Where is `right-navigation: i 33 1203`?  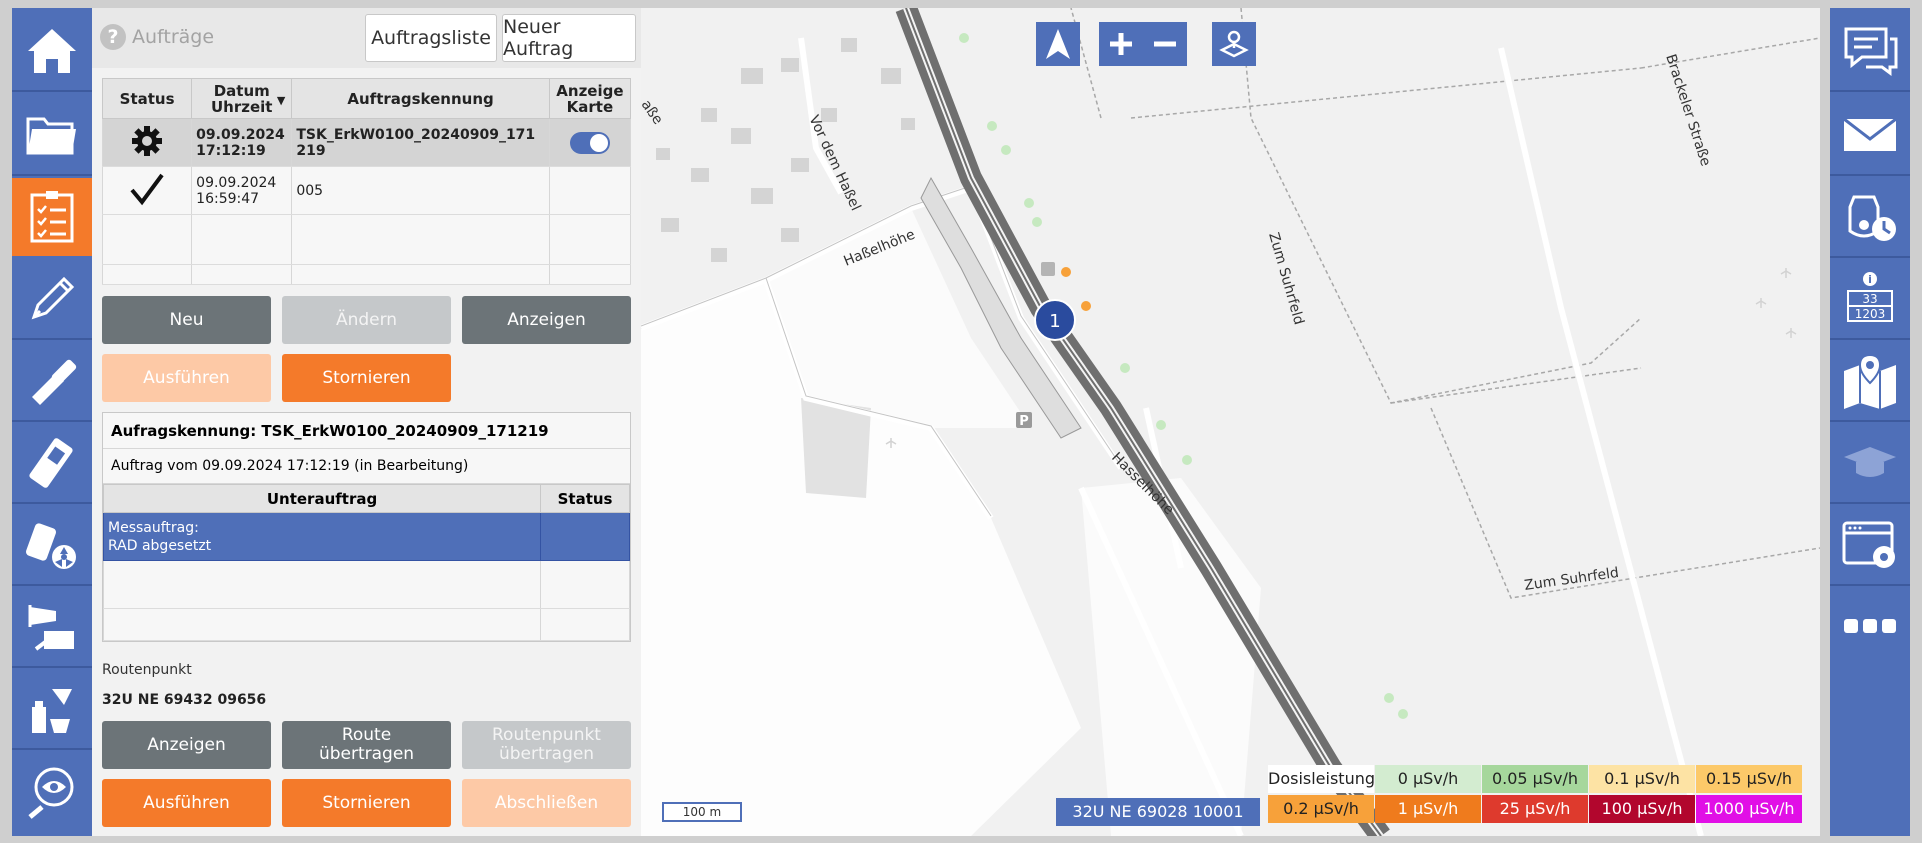
right-navigation: i 33 1203 is located at coordinates (1870, 422).